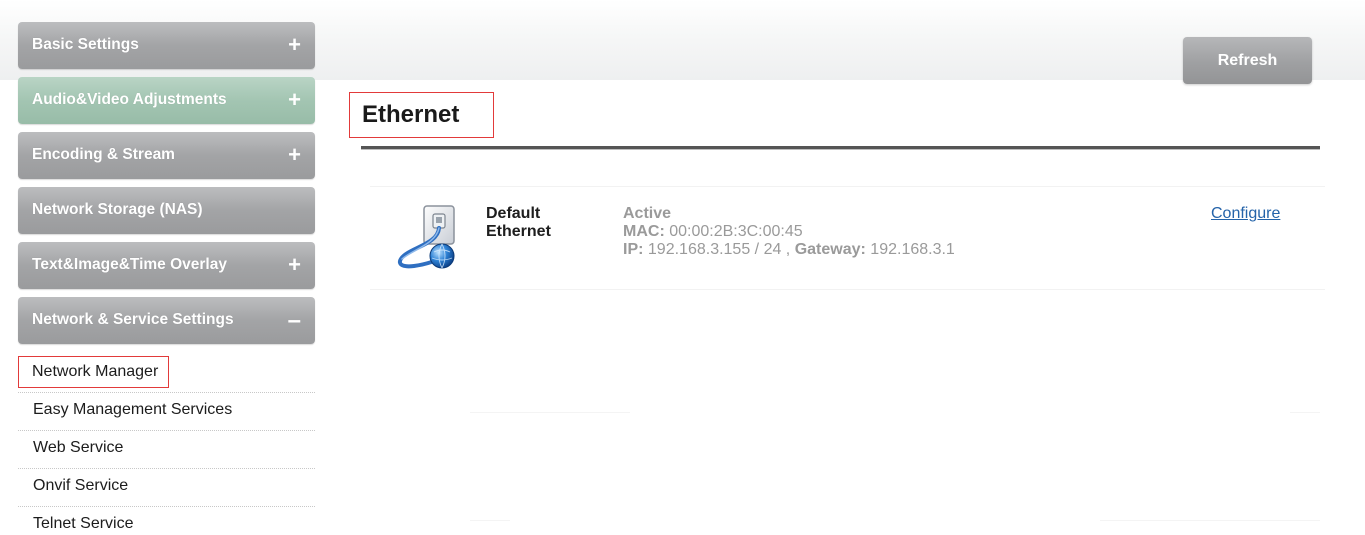 This screenshot has height=535, width=1365. I want to click on submenu-item-label: Network Manager, so click(94, 372).